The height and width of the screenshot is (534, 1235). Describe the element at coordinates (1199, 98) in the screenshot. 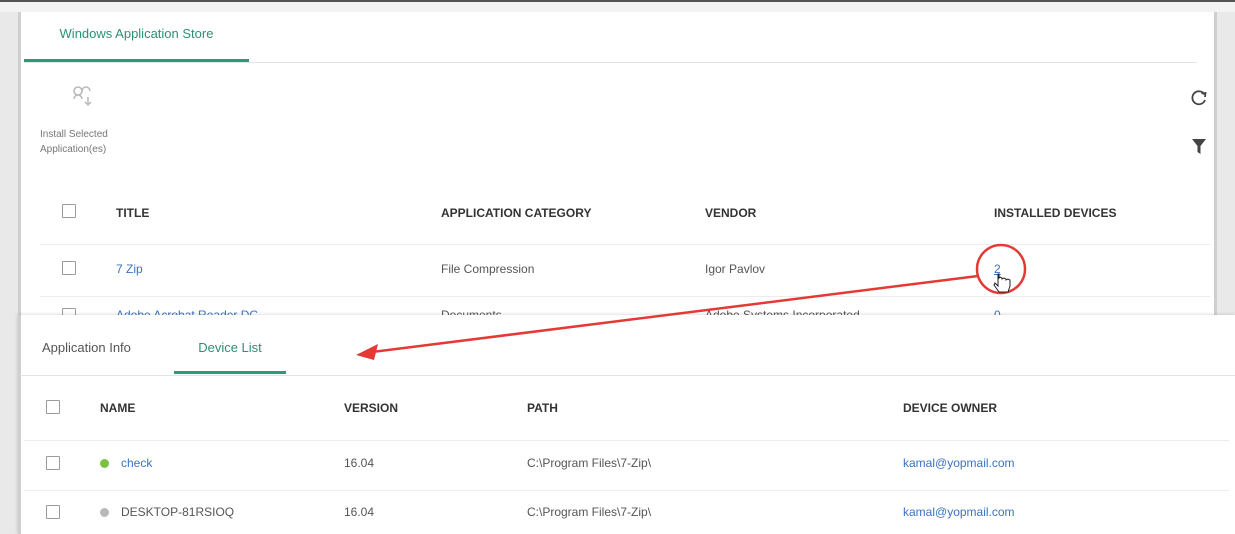

I see `refresh-icon` at that location.